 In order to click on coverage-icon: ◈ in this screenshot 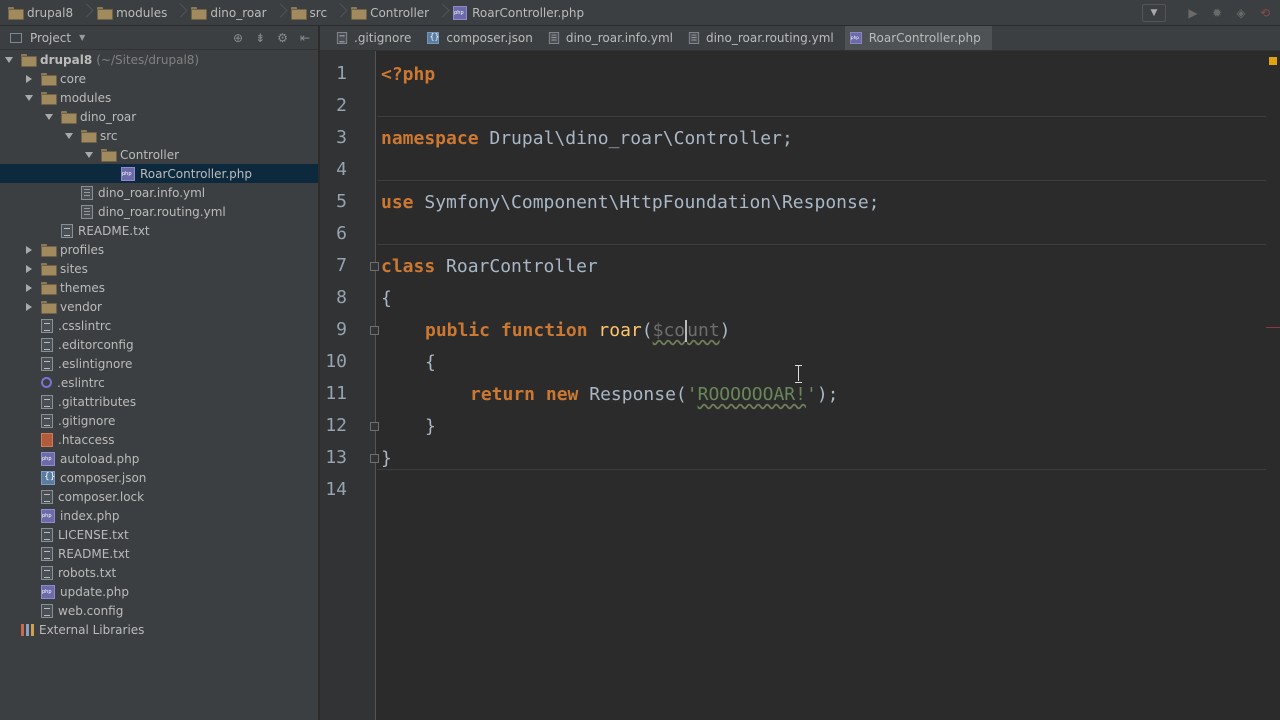, I will do `click(1241, 13)`.